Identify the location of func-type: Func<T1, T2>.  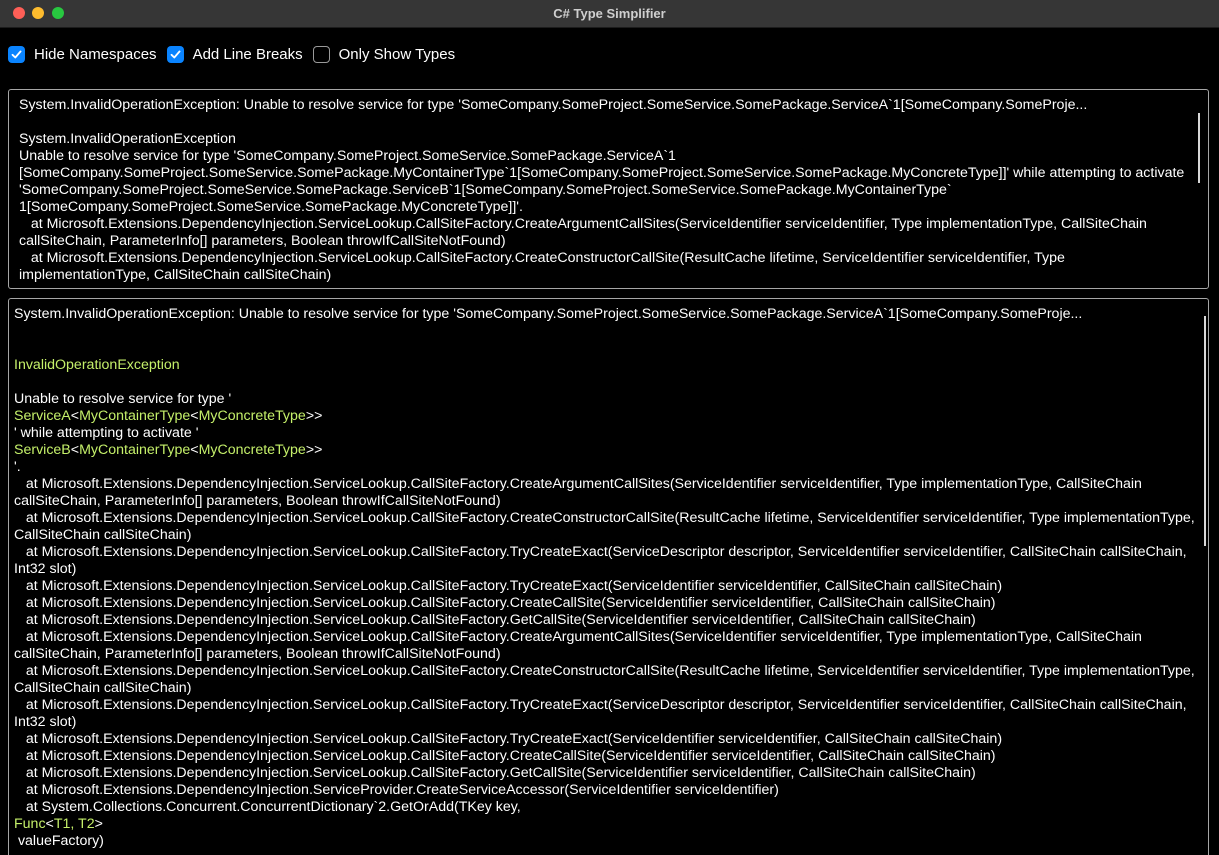
(58, 824).